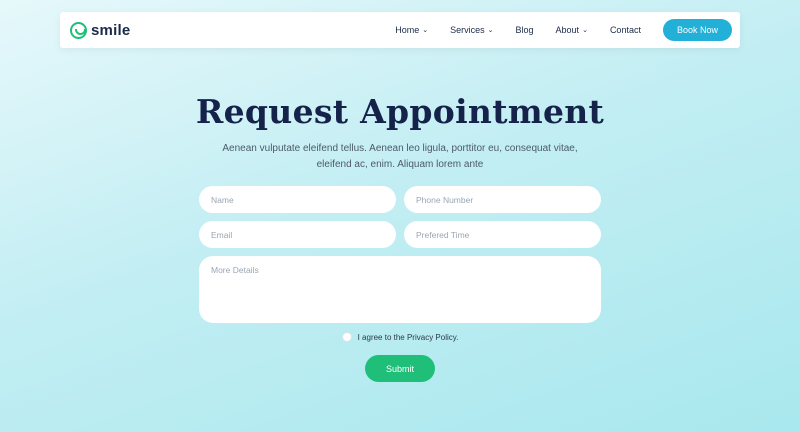 The width and height of the screenshot is (800, 432). Describe the element at coordinates (407, 30) in the screenshot. I see `nav-item-label: Home` at that location.